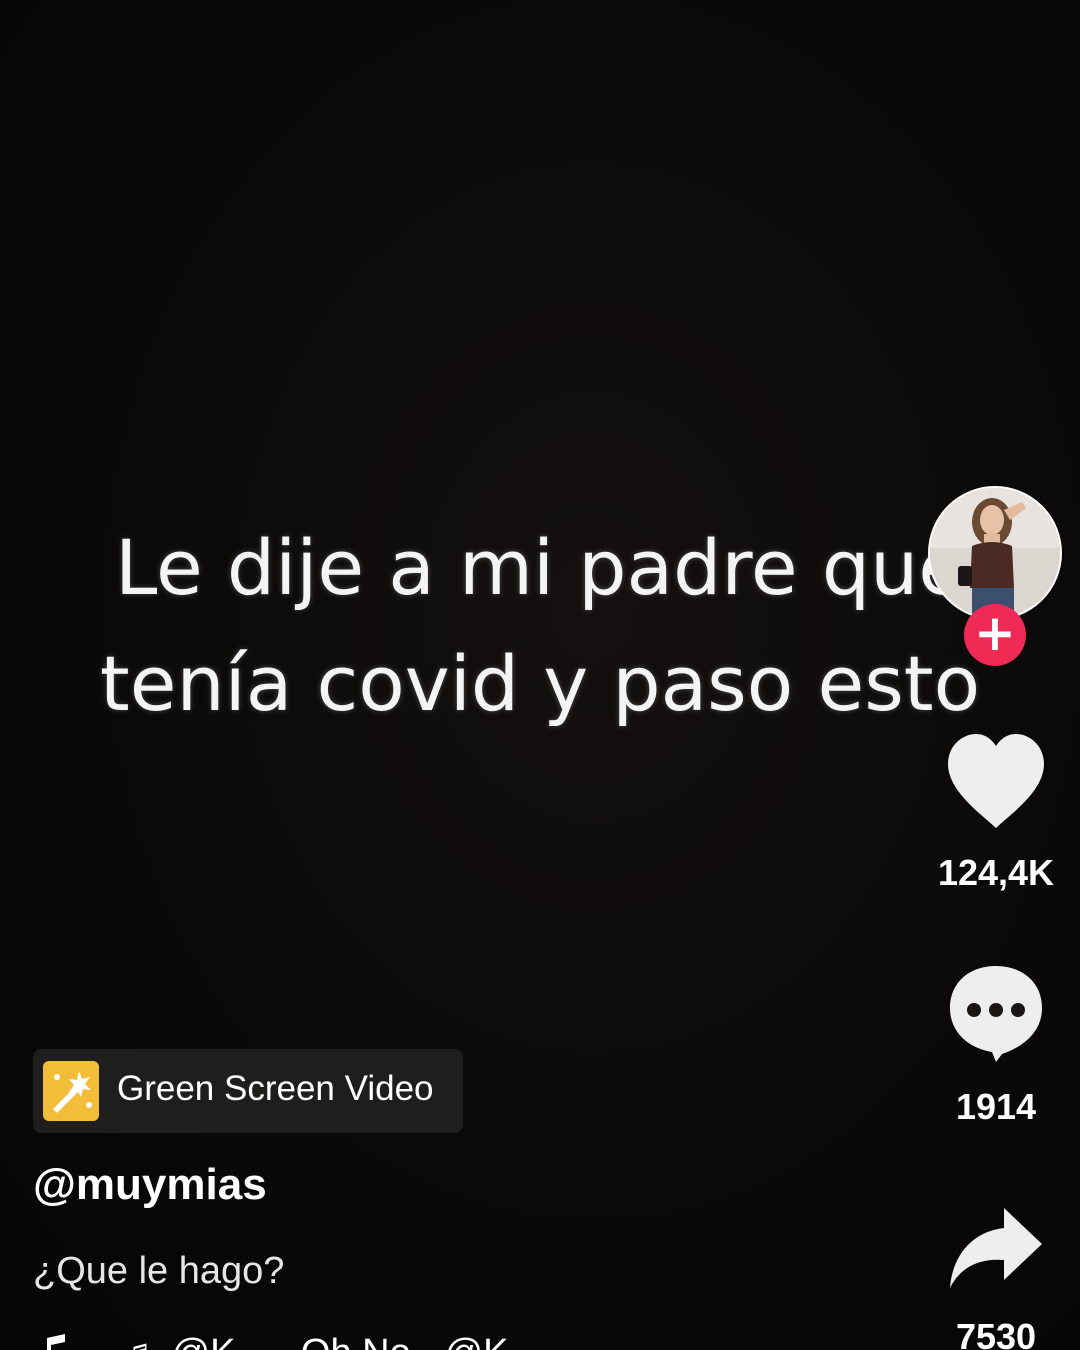 This screenshot has height=1350, width=1080. I want to click on avatar-image, so click(995, 553).